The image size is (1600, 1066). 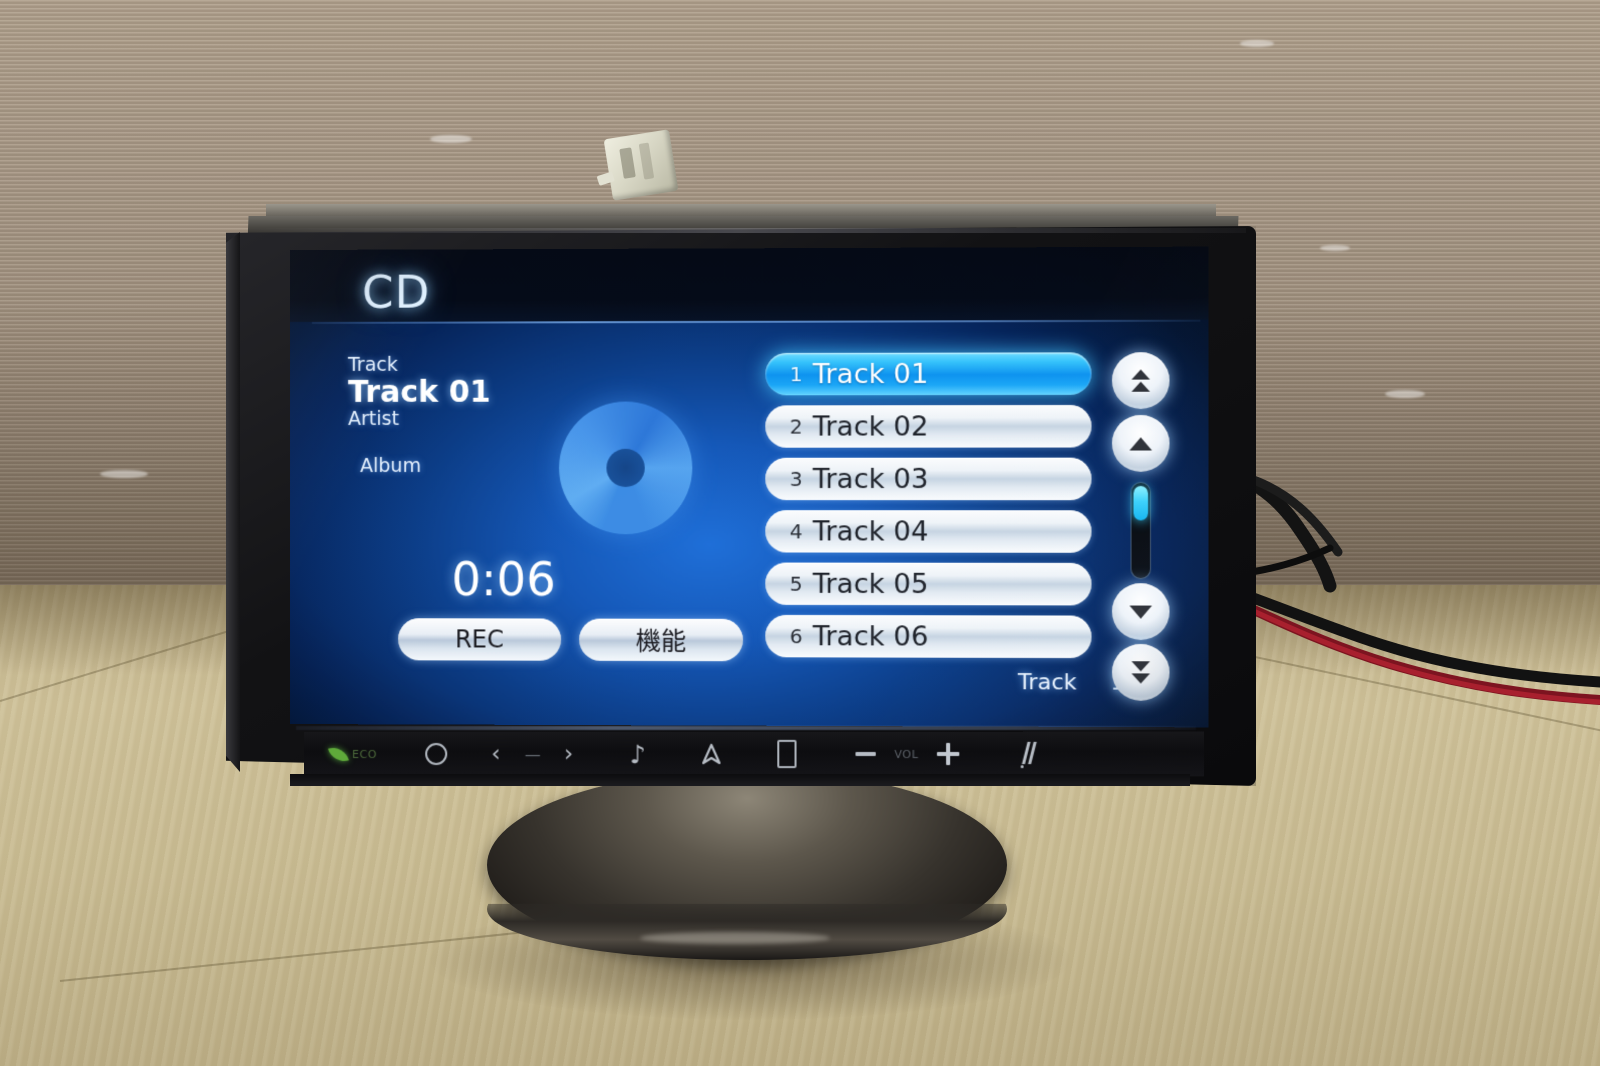 I want to click on page-up-button, so click(x=1141, y=381).